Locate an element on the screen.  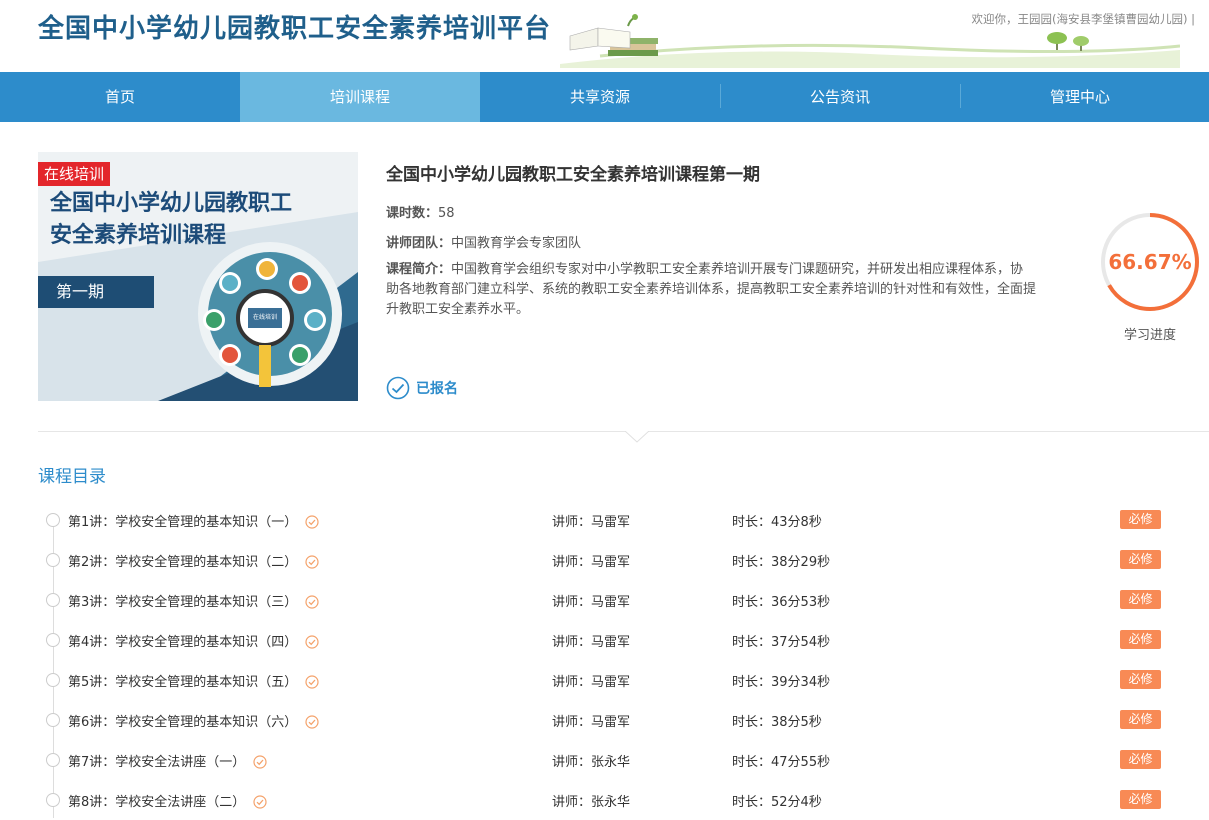
lesson-title: 第1讲：学校安全管理的基本知识（一） is located at coordinates (193, 520).